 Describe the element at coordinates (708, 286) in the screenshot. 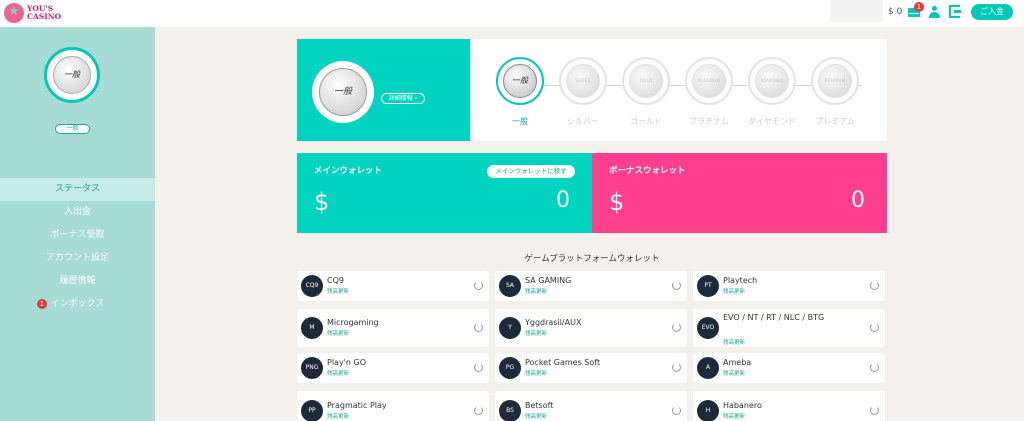

I see `platform-logo-icon: PT` at that location.